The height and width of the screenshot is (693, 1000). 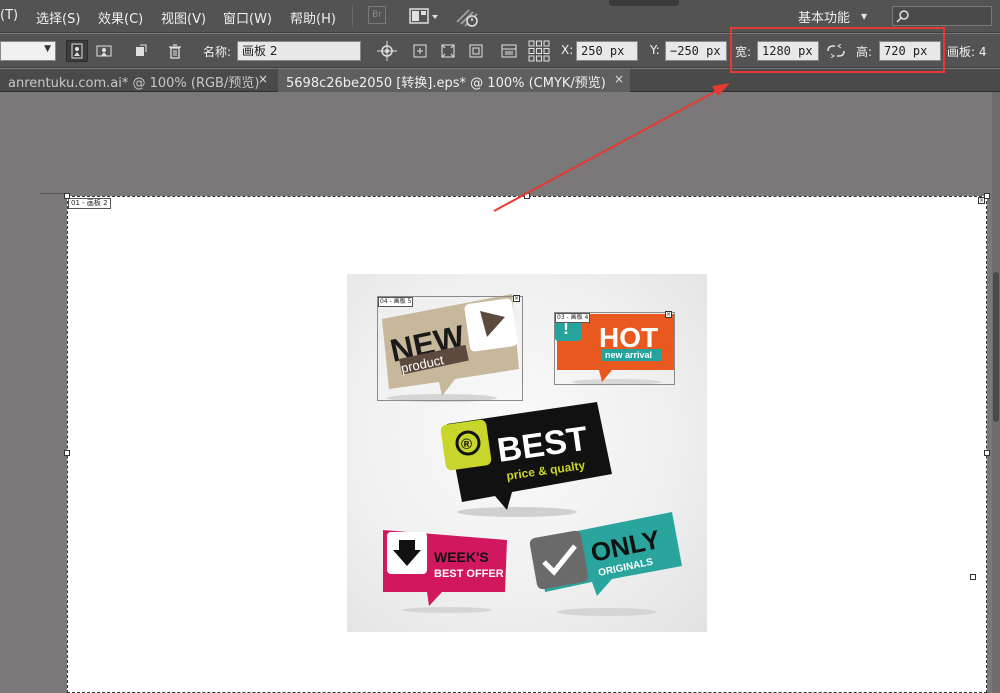 What do you see at coordinates (396, 302) in the screenshot?
I see `sub-artboard-label: 04 - 画板 5` at bounding box center [396, 302].